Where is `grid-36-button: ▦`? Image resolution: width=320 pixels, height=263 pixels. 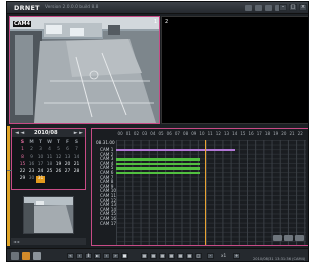 grid-36-button: ▦ is located at coordinates (189, 256).